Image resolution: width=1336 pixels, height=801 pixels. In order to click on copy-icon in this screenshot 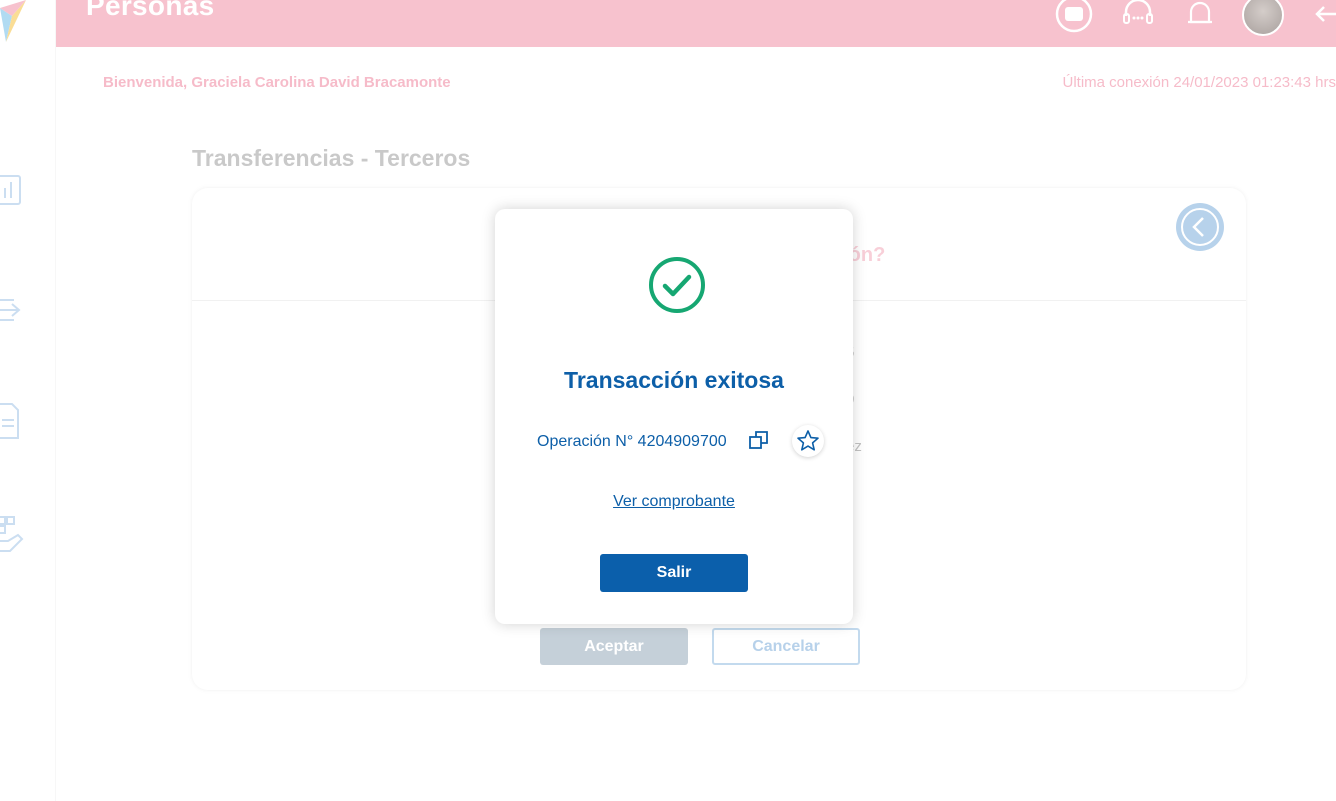, I will do `click(759, 440)`.